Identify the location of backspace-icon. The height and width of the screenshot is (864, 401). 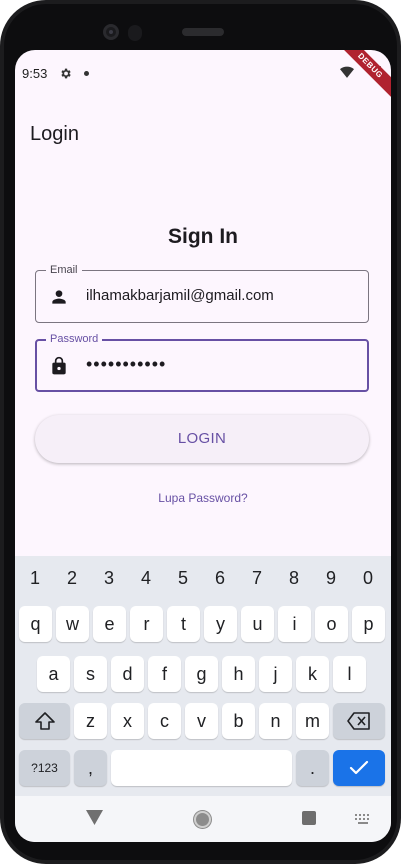
(358, 721).